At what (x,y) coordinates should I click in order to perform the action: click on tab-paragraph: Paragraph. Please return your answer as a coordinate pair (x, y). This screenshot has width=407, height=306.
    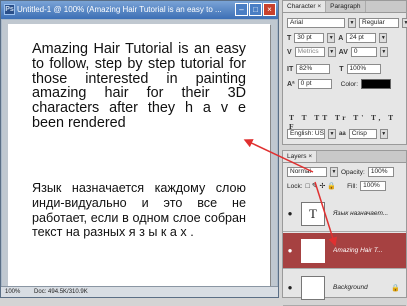
    Looking at the image, I should click on (346, 6).